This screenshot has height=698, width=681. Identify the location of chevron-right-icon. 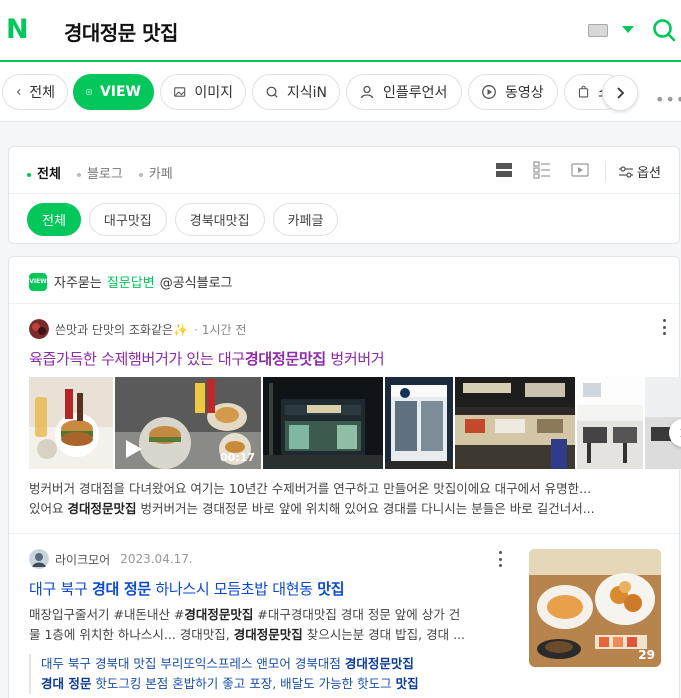
(621, 93).